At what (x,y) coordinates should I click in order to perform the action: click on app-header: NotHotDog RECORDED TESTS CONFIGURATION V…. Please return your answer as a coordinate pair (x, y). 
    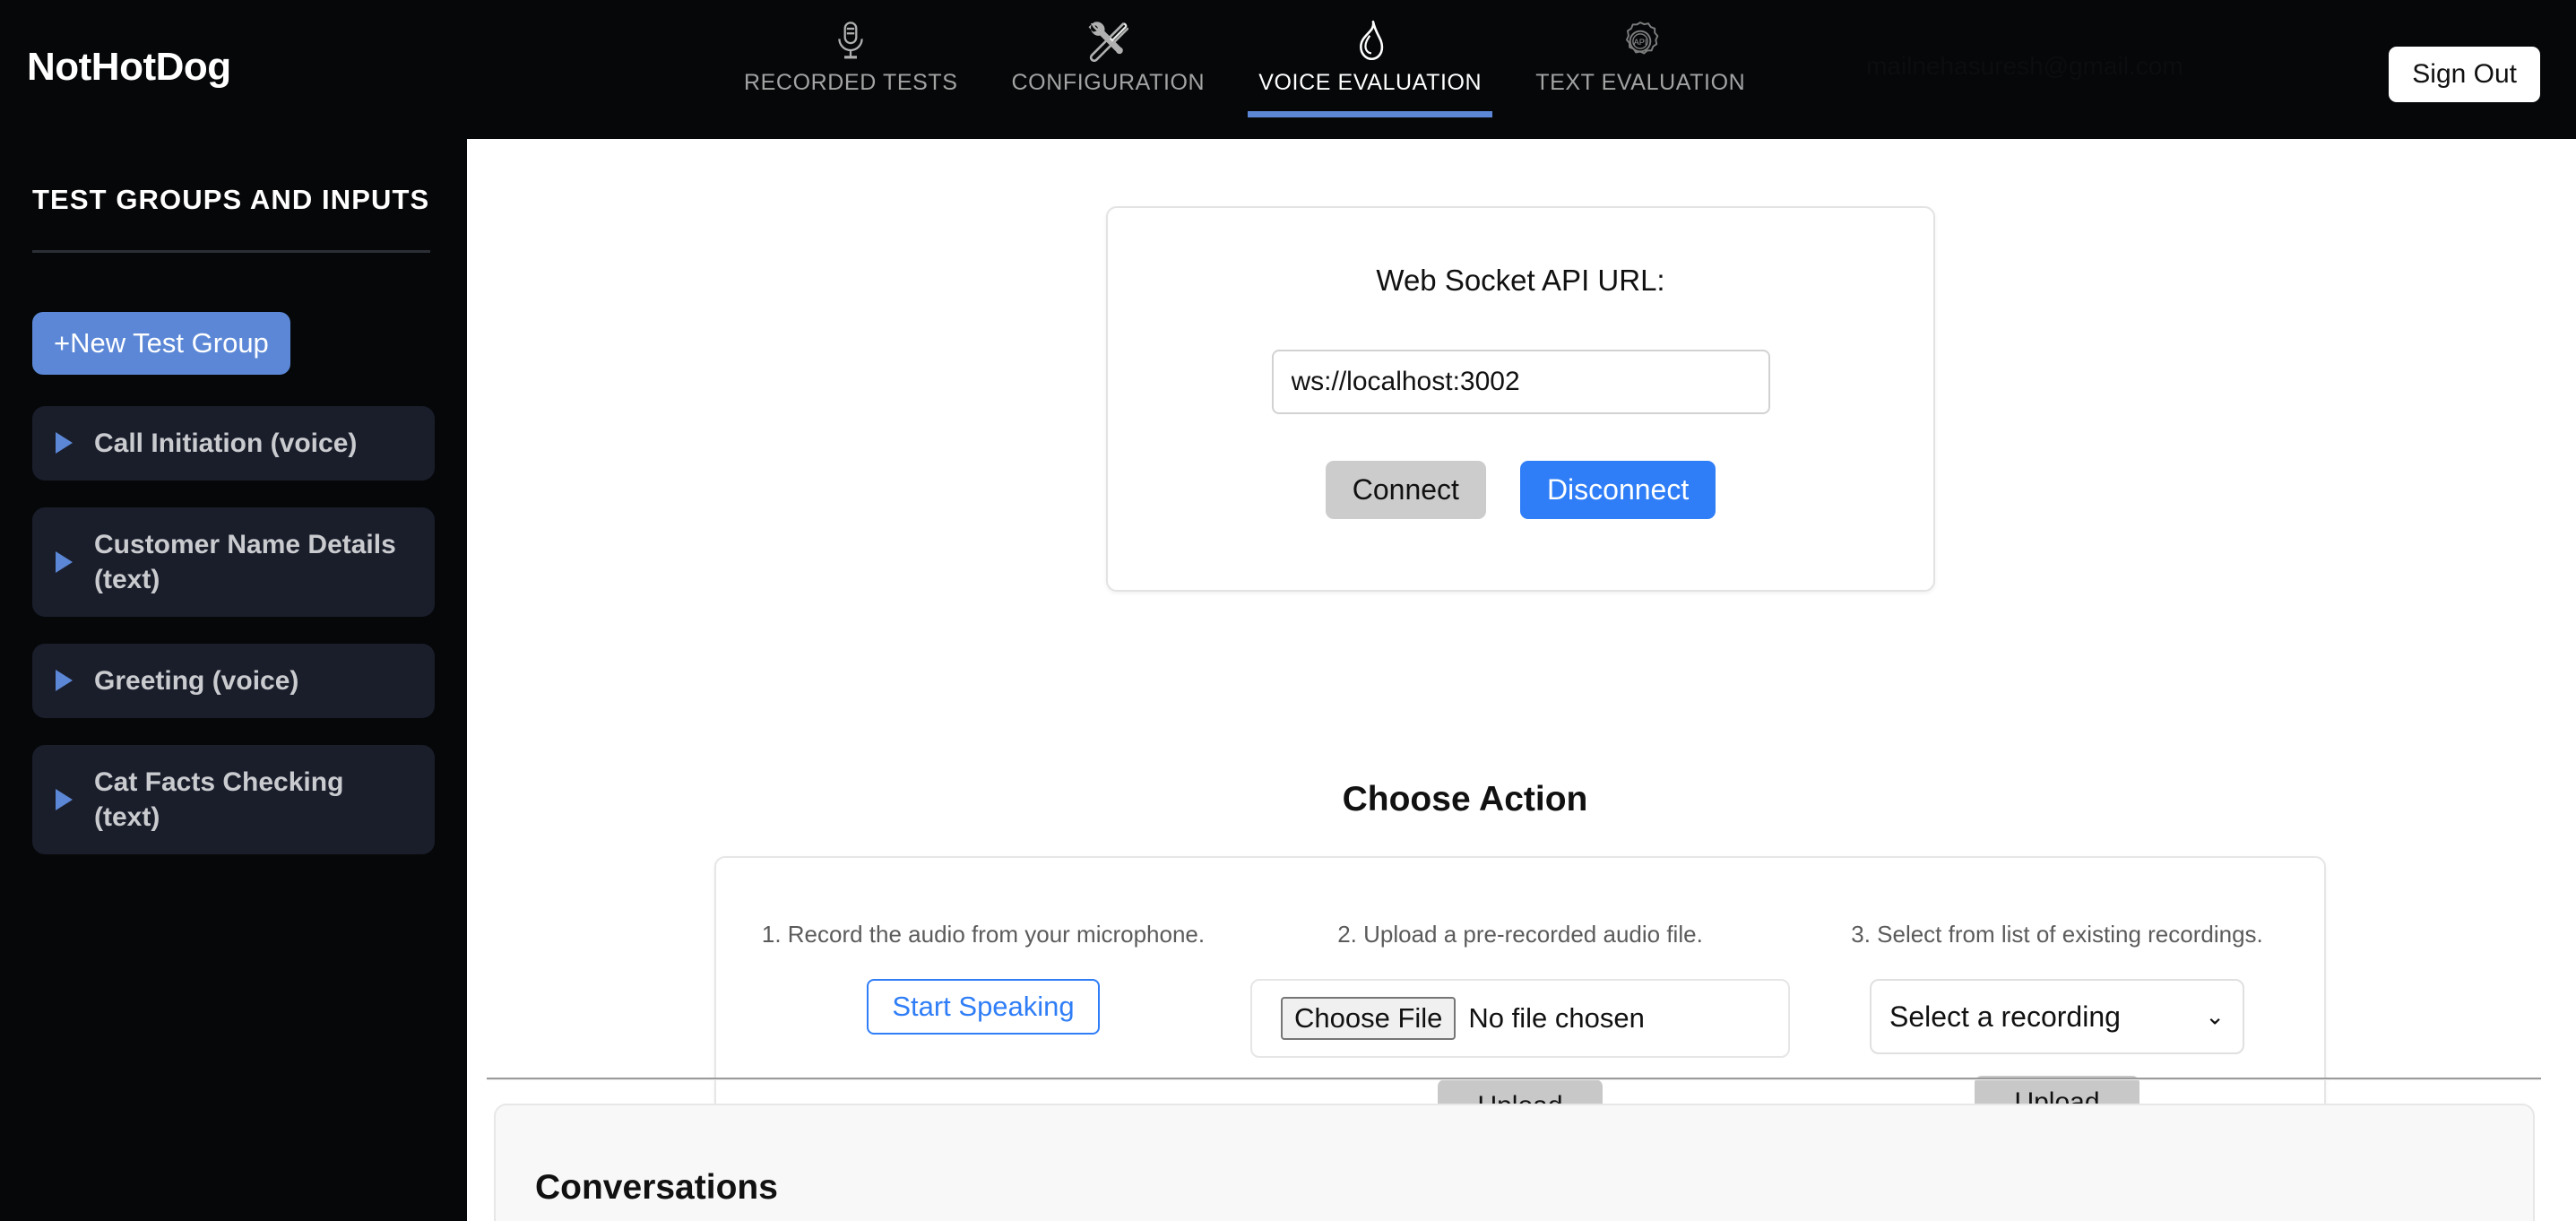
    Looking at the image, I should click on (1288, 69).